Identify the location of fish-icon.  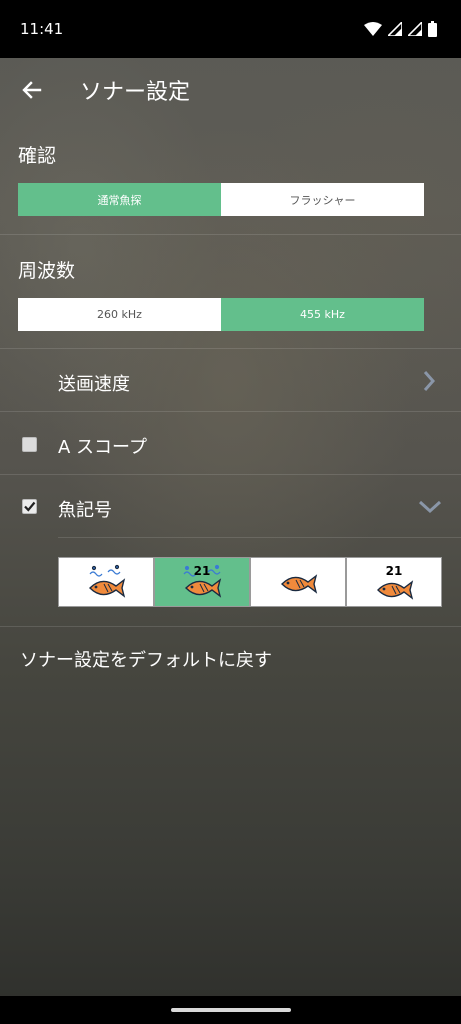
(299, 584).